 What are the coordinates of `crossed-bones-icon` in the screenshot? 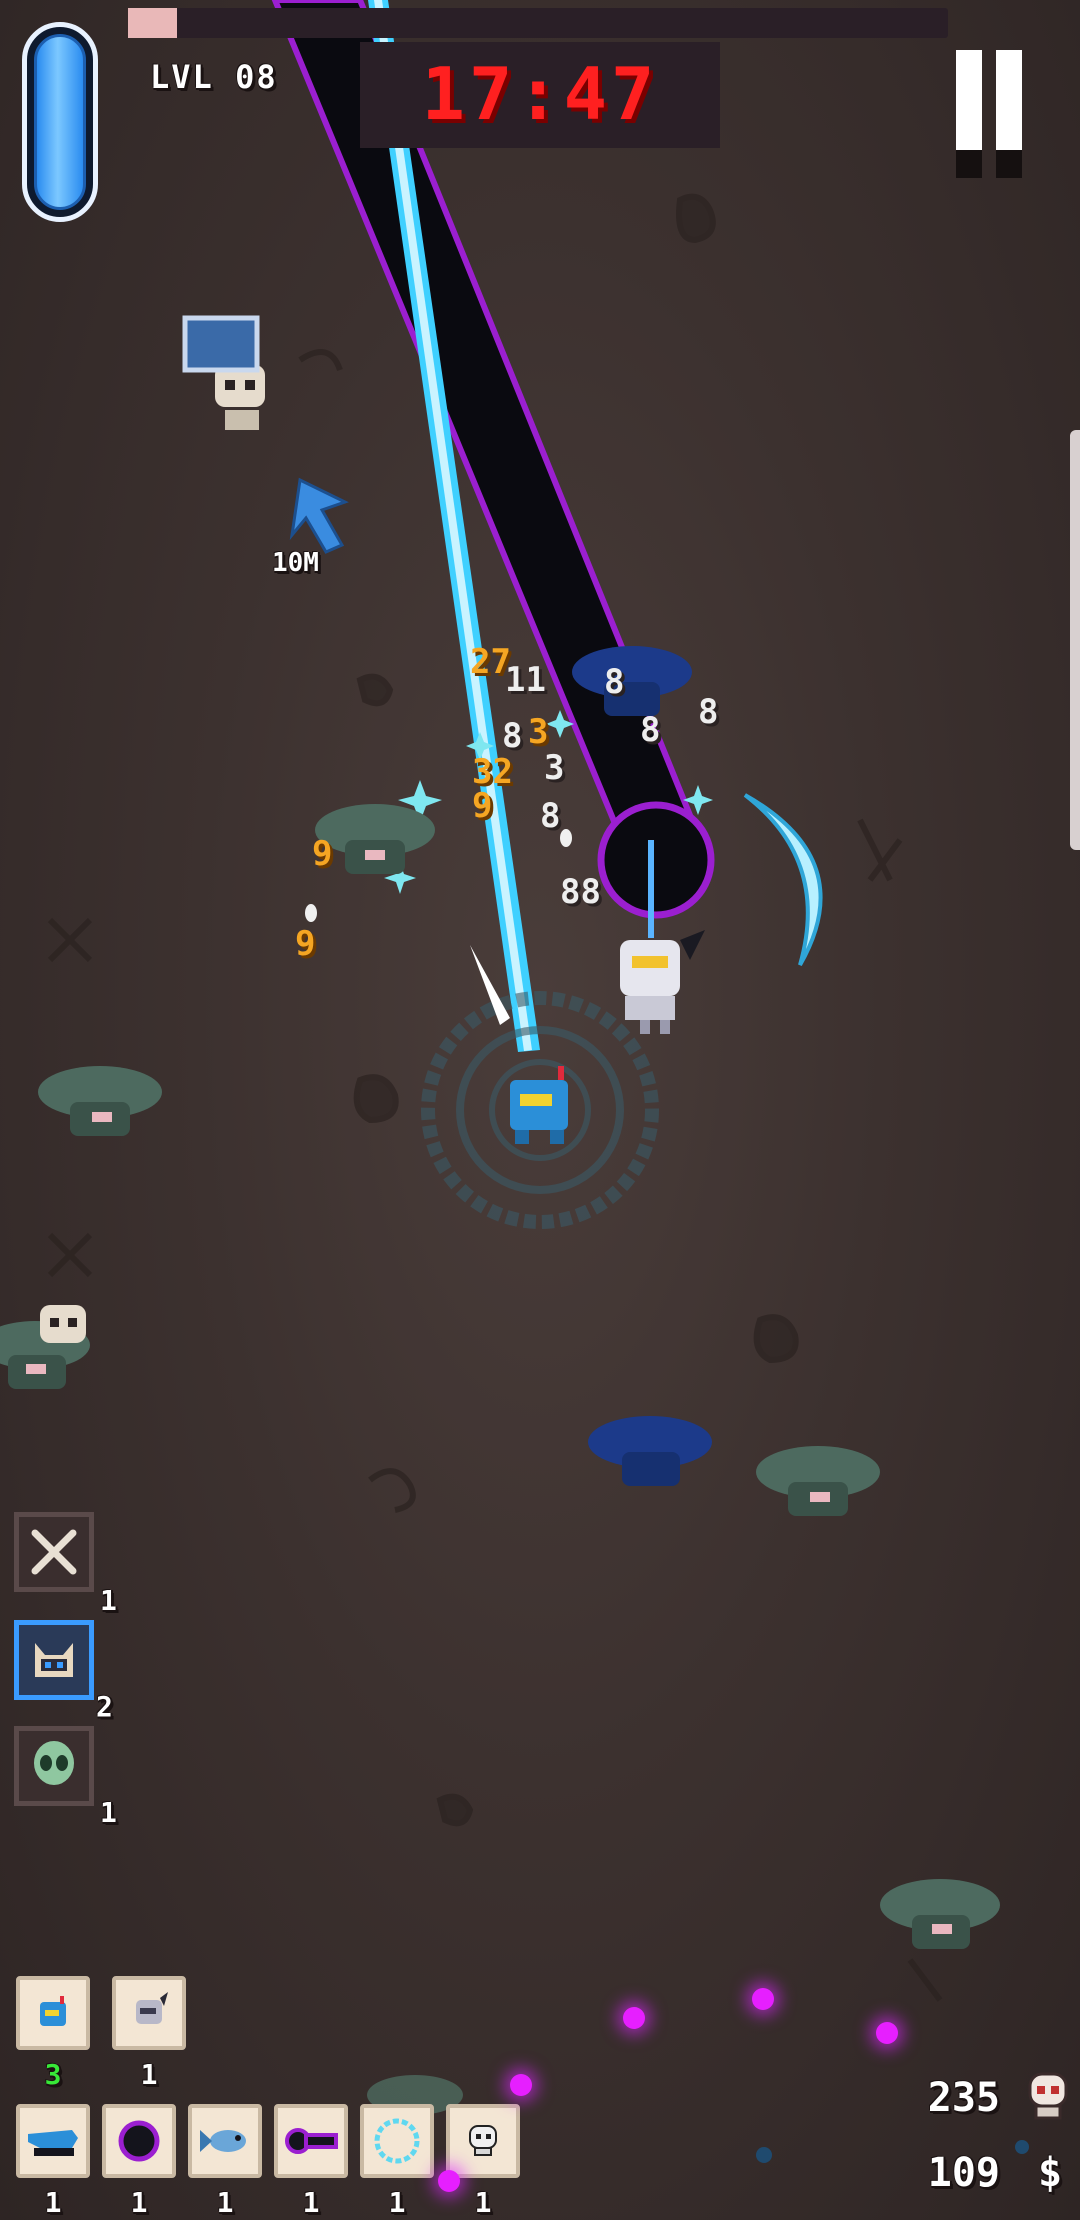 It's located at (54, 1552).